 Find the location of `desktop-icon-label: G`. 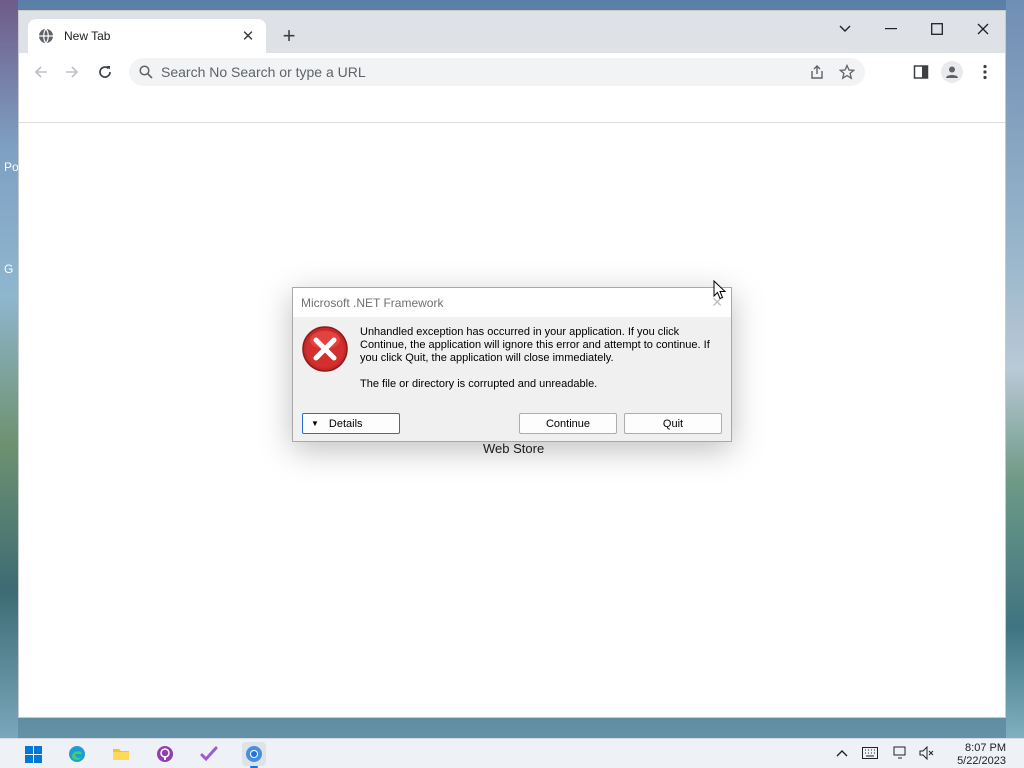

desktop-icon-label: G is located at coordinates (8, 269).